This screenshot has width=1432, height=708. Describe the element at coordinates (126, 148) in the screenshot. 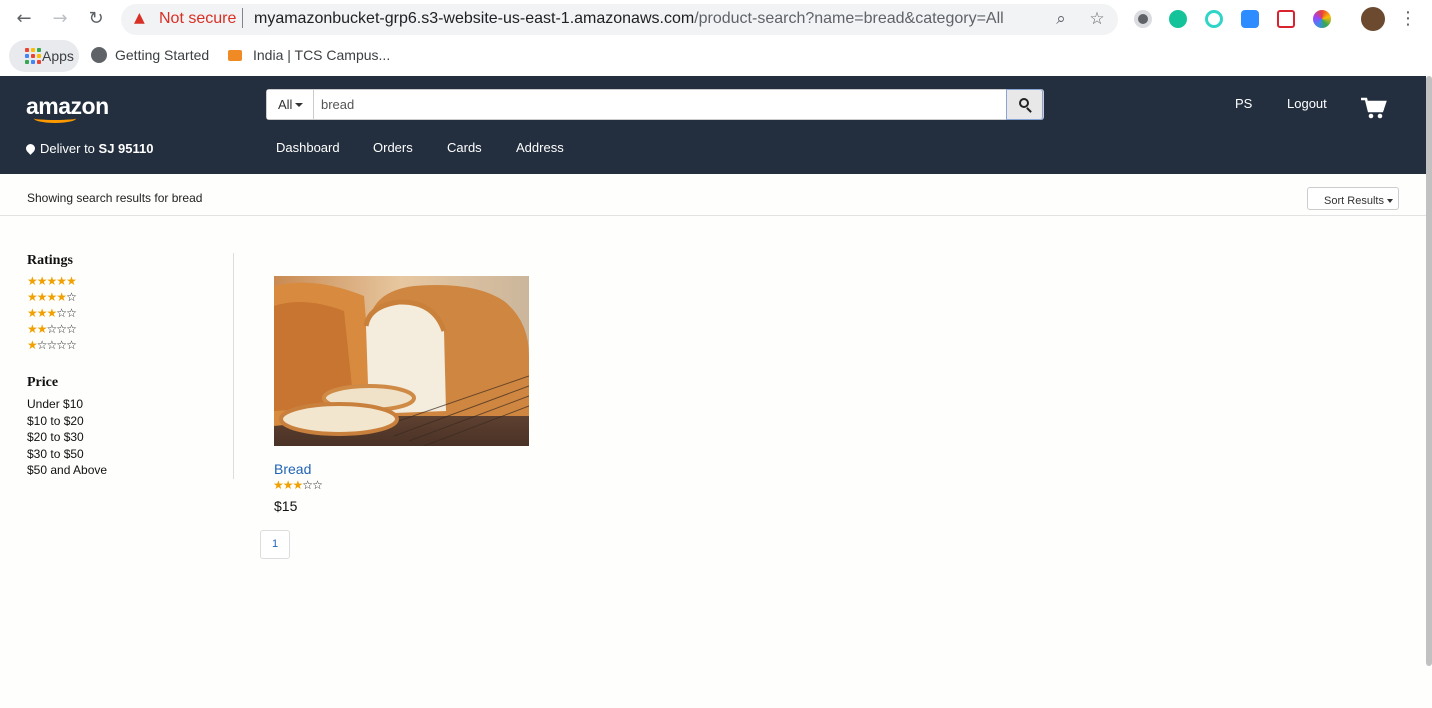

I see `deliver-zip: SJ 95110` at that location.